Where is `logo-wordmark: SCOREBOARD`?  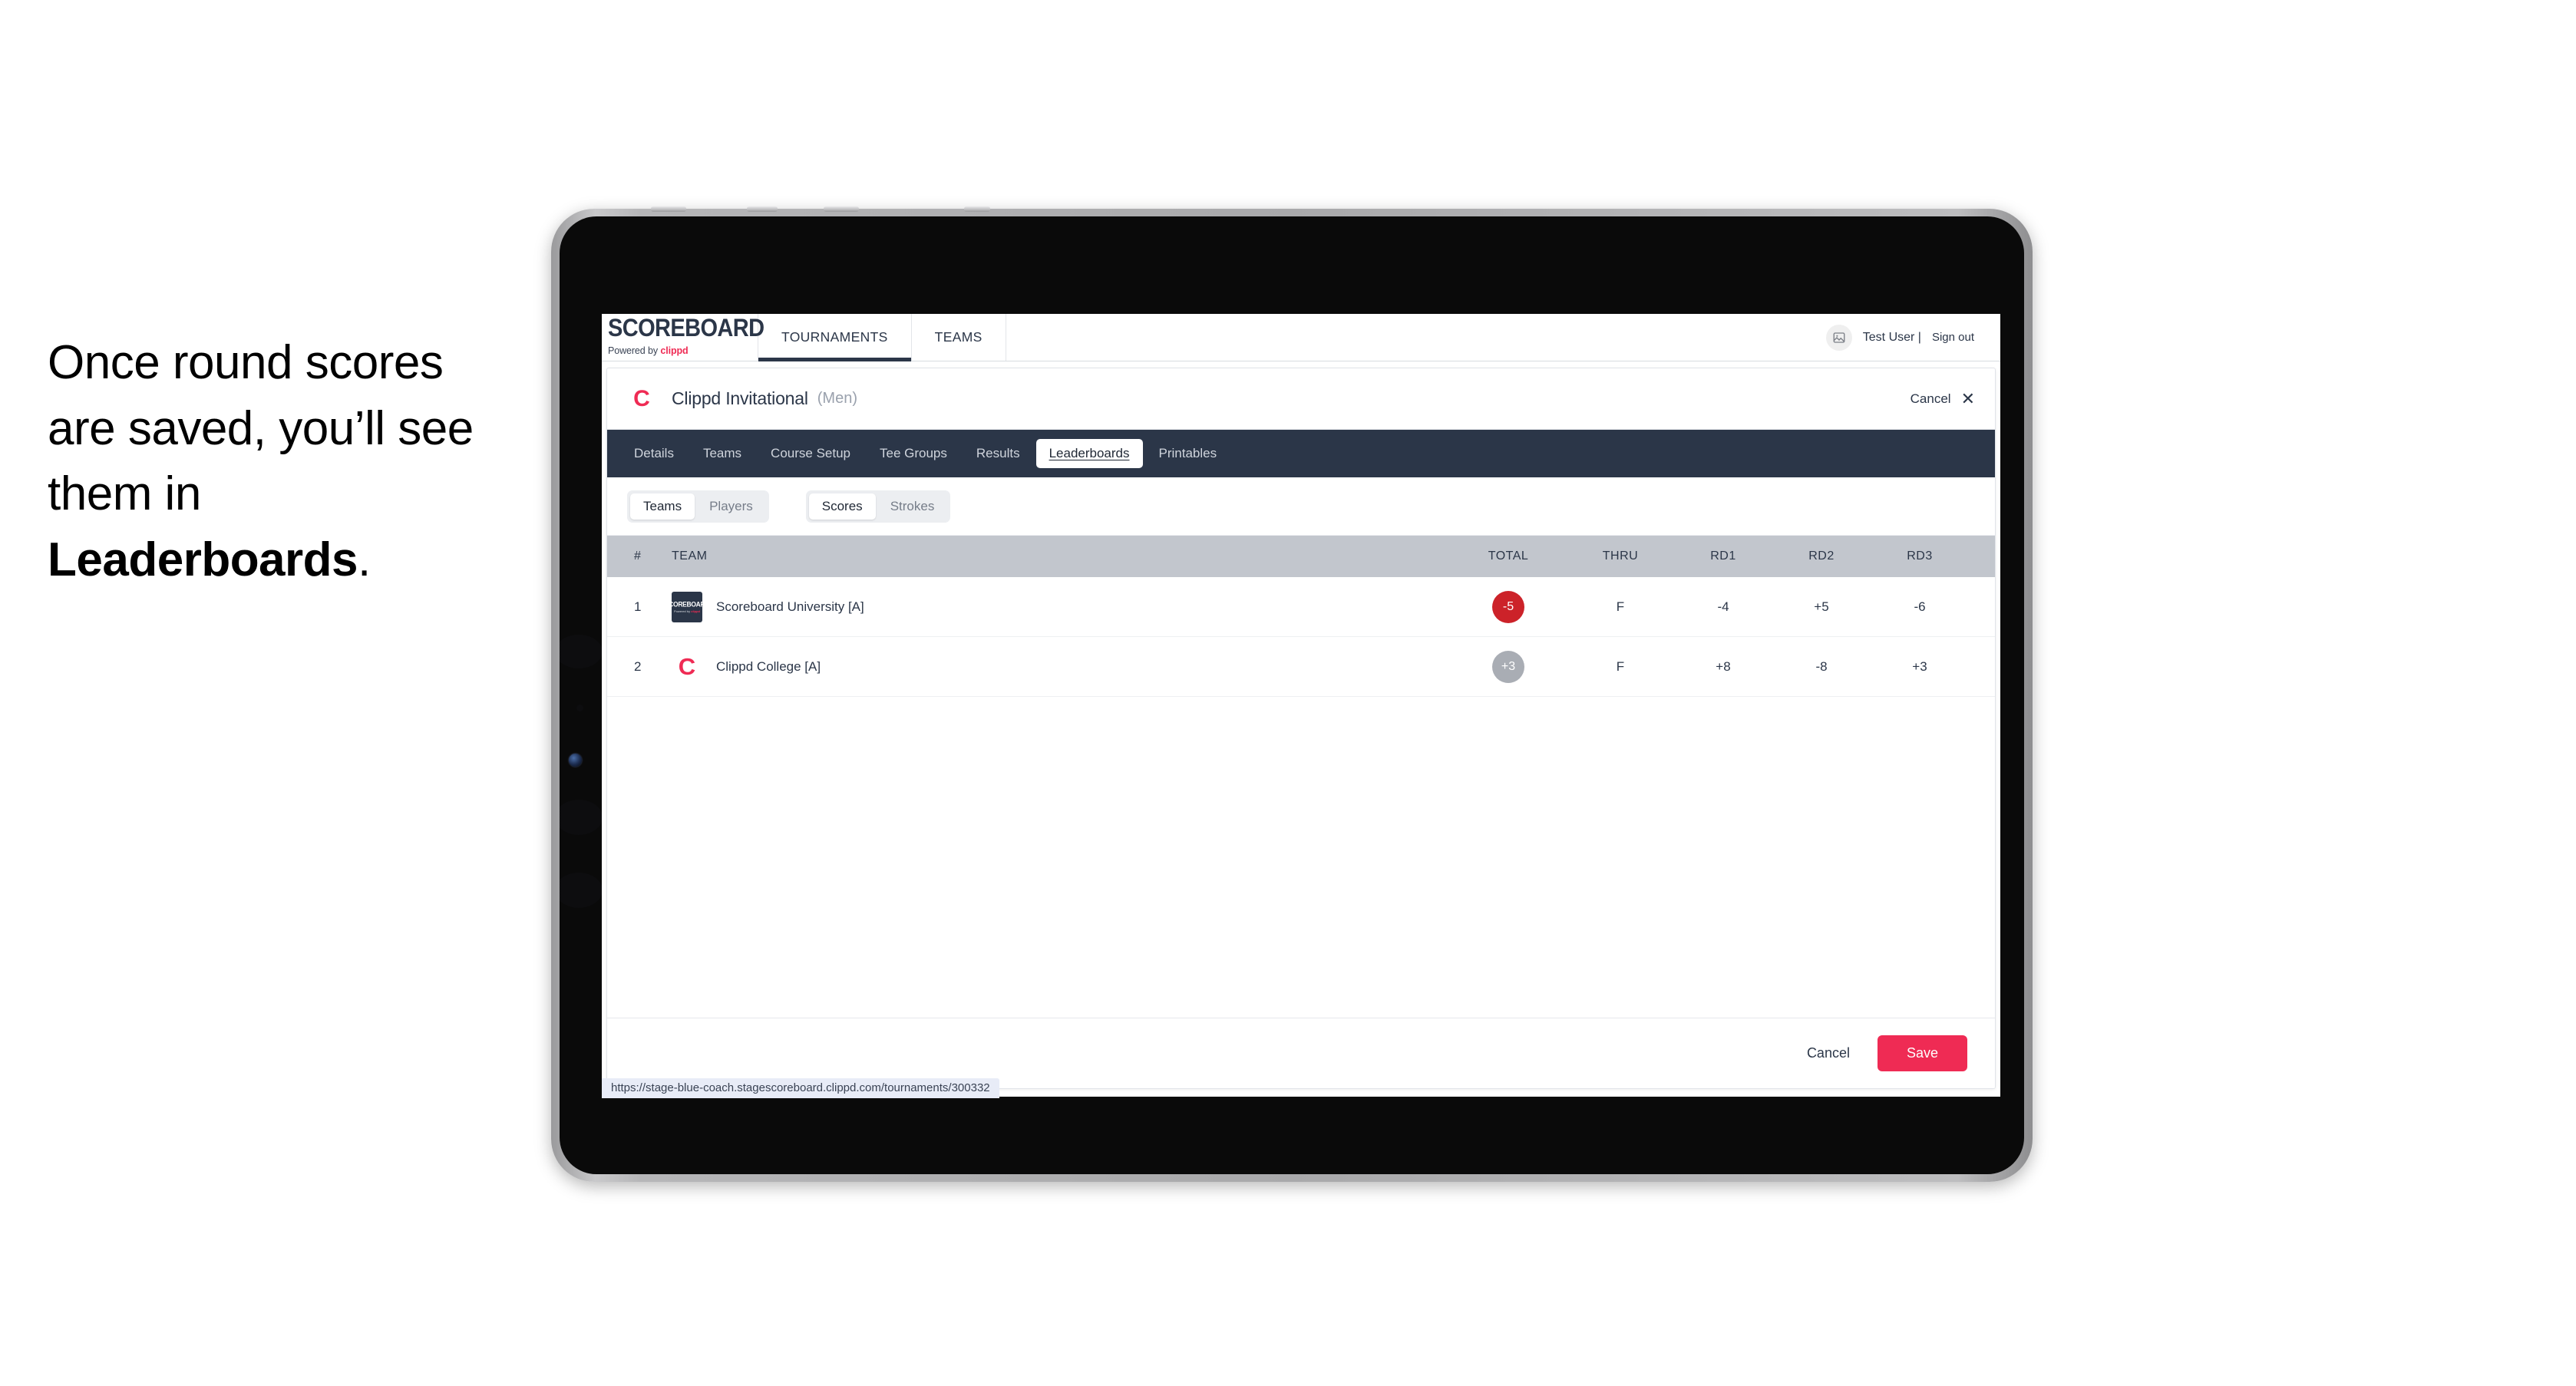
logo-wordmark: SCOREBOARD is located at coordinates (686, 329).